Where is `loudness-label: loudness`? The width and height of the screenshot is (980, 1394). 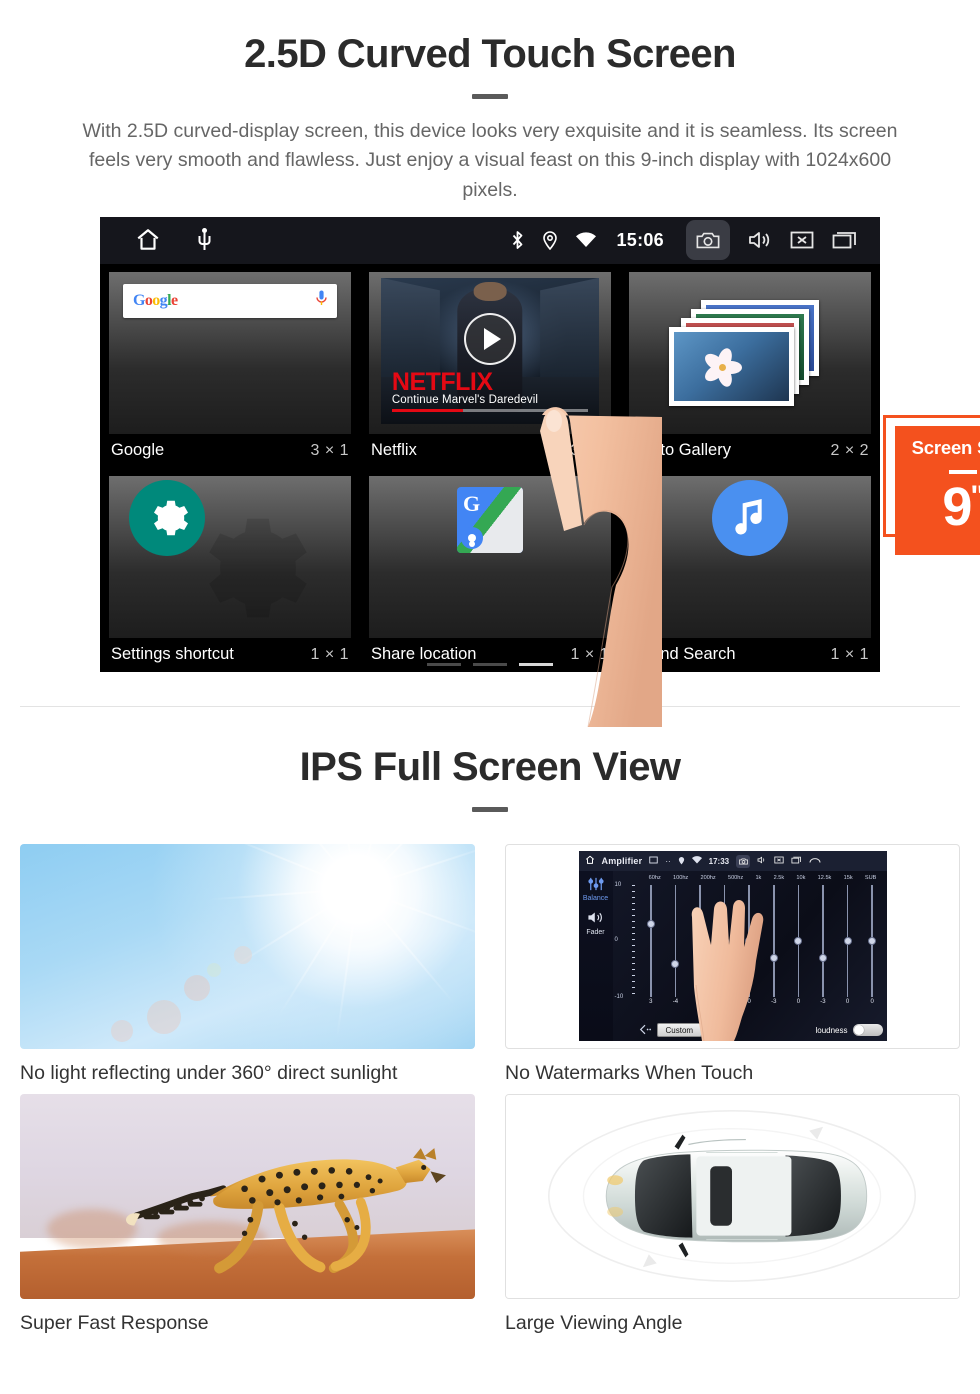 loudness-label: loudness is located at coordinates (831, 1030).